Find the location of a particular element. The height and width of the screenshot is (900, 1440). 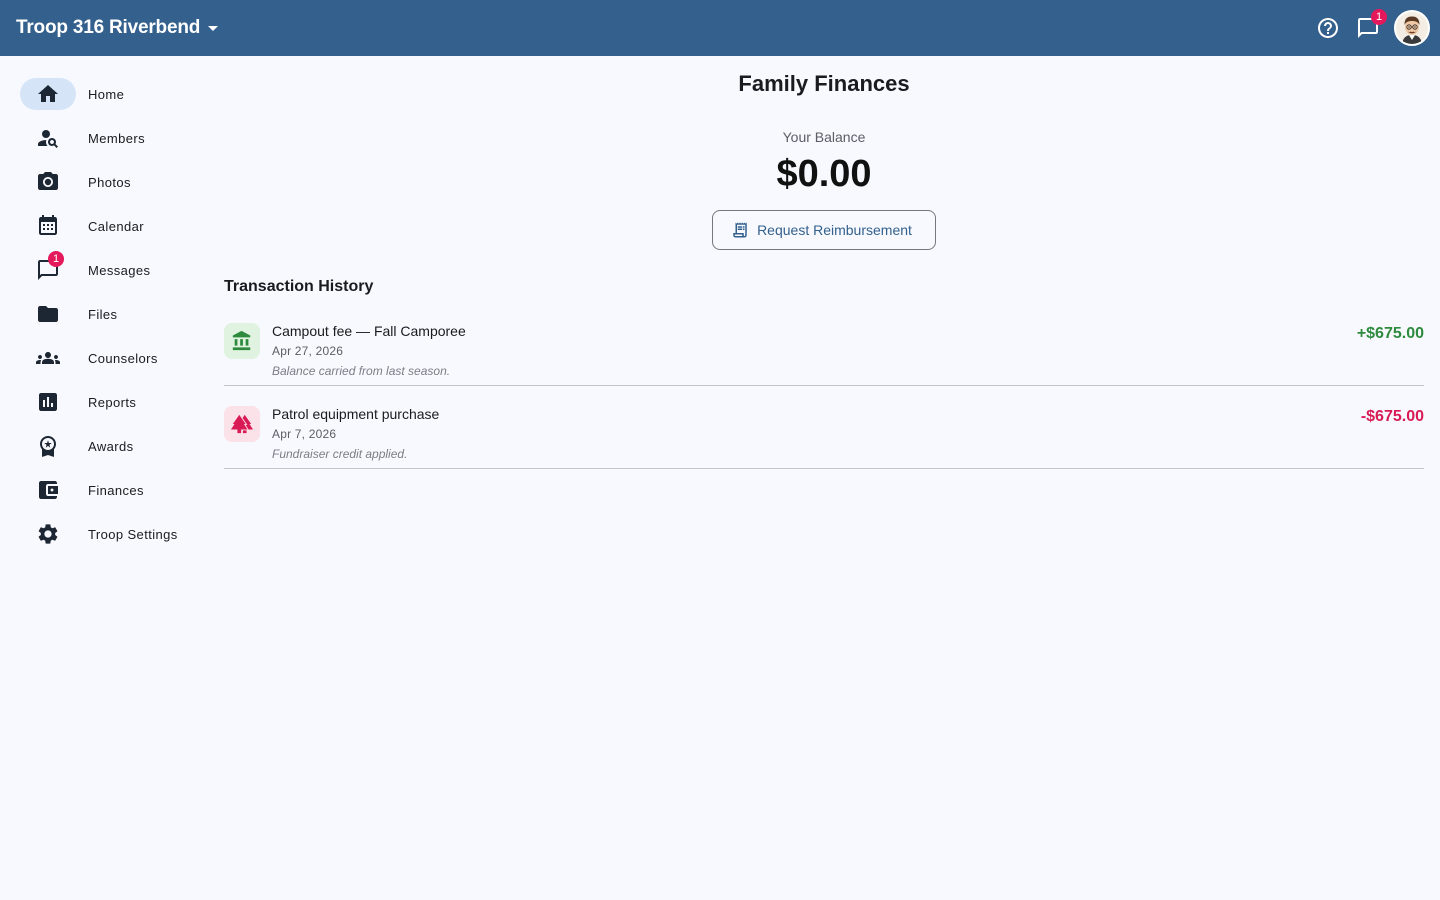

app-header: Troop 316 Riverbend 1 is located at coordinates (720, 28).